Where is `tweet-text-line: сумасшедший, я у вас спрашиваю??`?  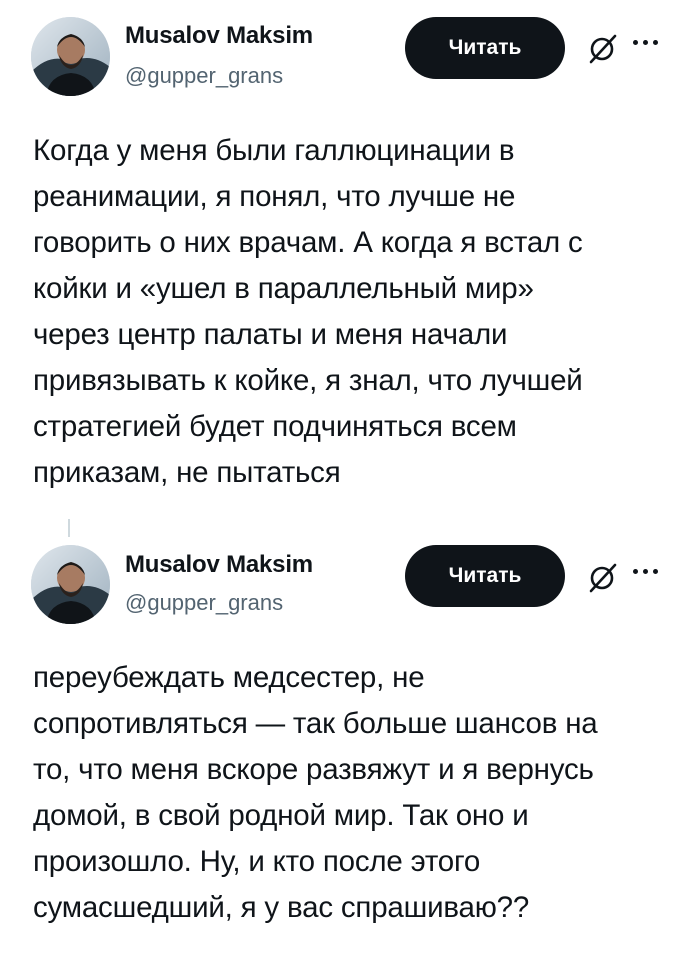 tweet-text-line: сумасшедший, я у вас спрашиваю?? is located at coordinates (281, 907).